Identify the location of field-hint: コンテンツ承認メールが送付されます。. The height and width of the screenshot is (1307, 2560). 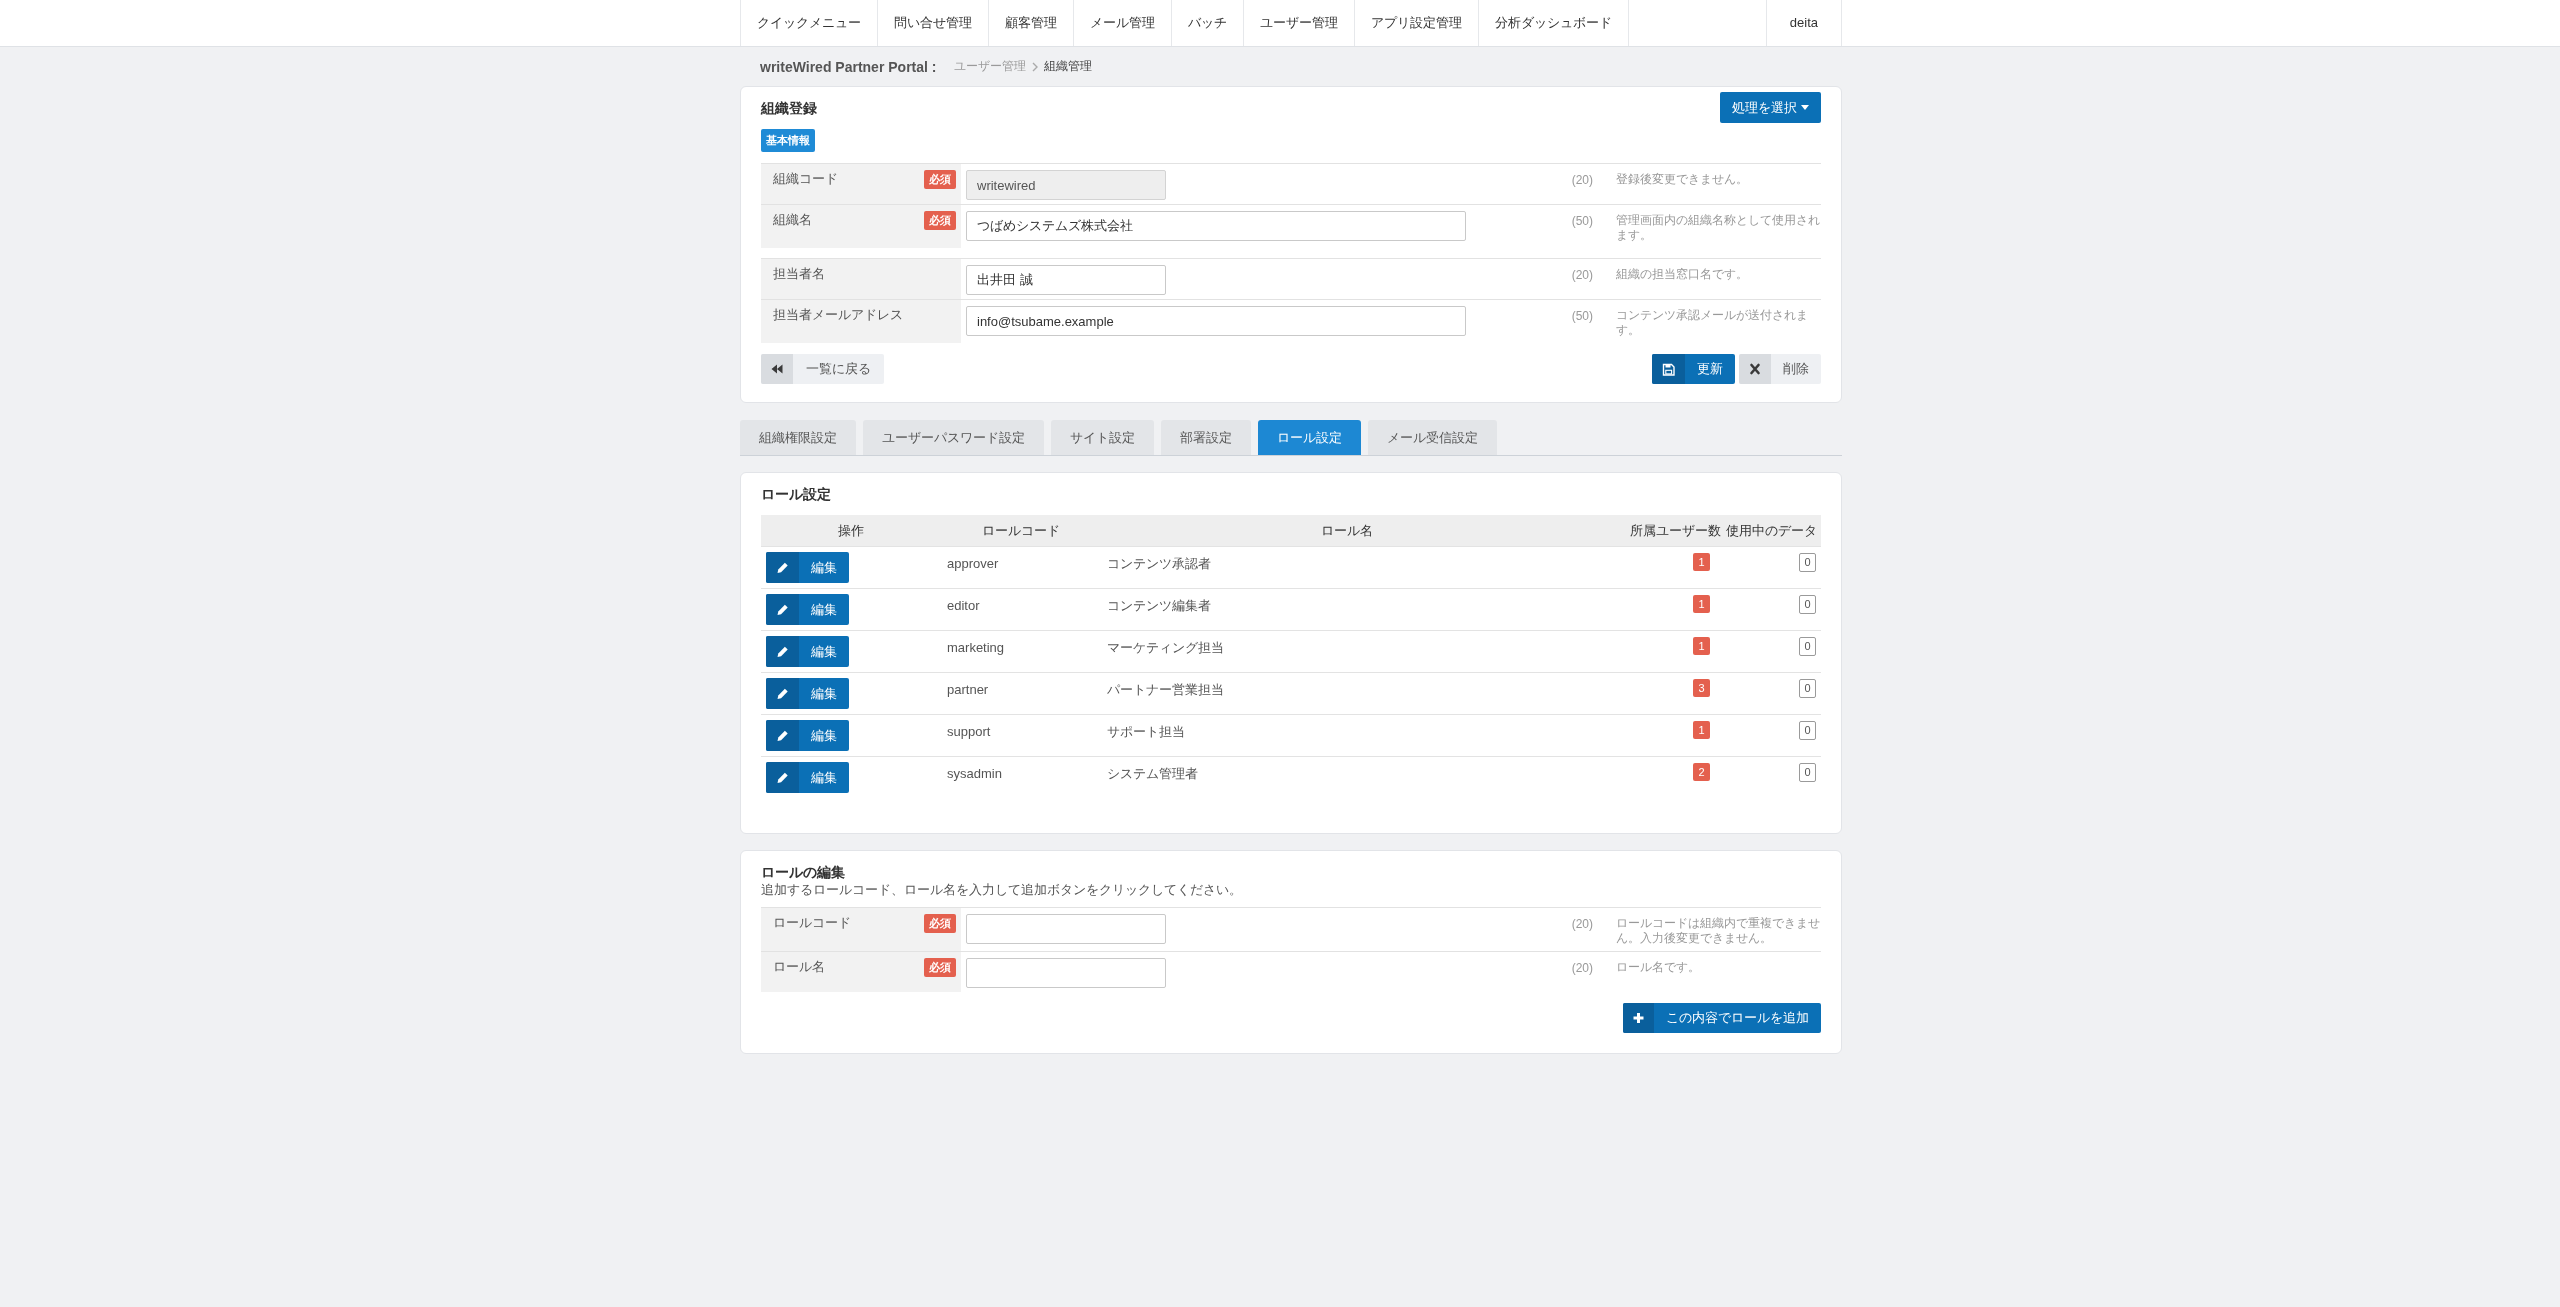
(1712, 323).